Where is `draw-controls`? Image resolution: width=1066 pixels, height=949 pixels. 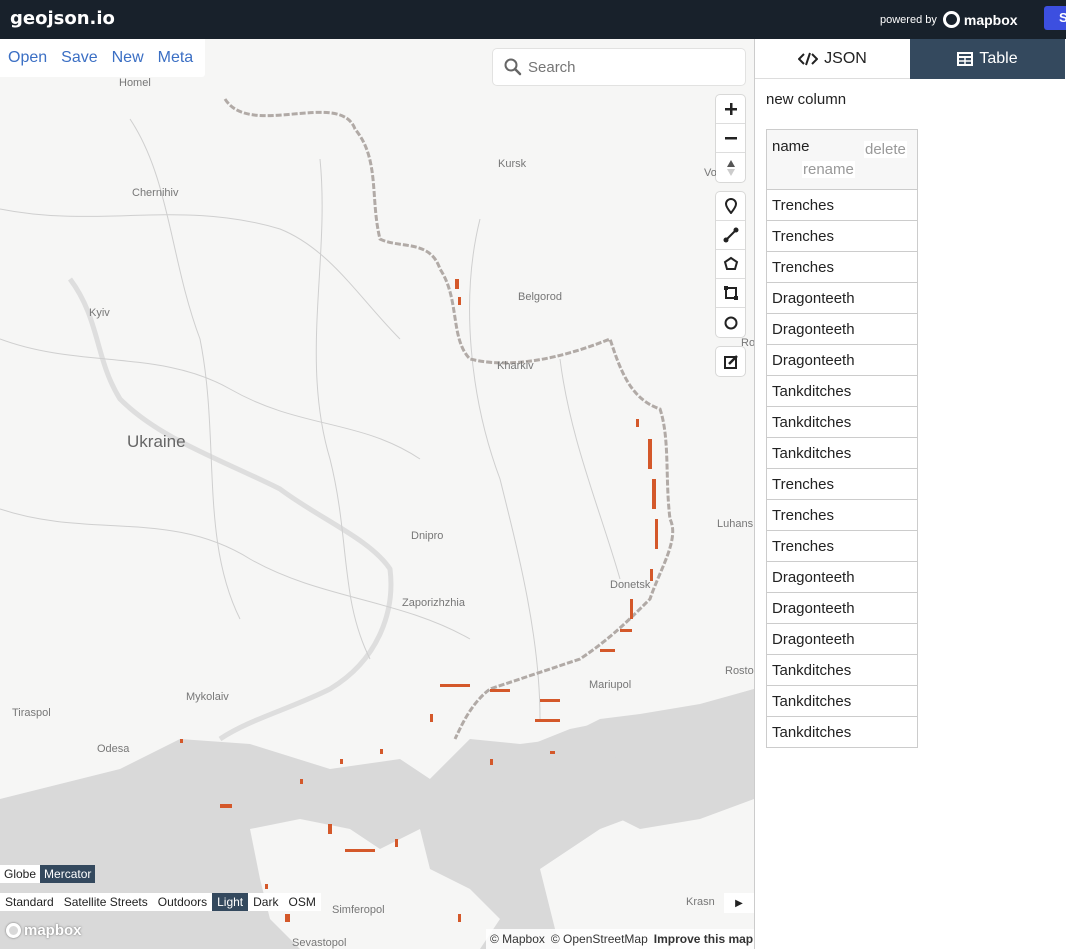
draw-controls is located at coordinates (730, 264).